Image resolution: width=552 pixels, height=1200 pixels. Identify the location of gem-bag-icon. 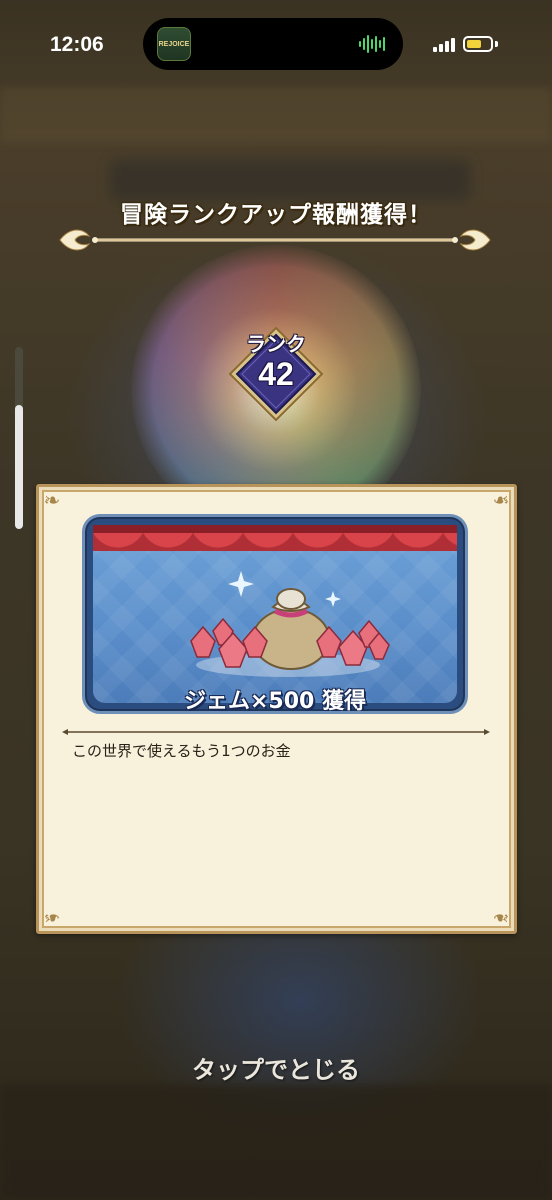
(290, 624).